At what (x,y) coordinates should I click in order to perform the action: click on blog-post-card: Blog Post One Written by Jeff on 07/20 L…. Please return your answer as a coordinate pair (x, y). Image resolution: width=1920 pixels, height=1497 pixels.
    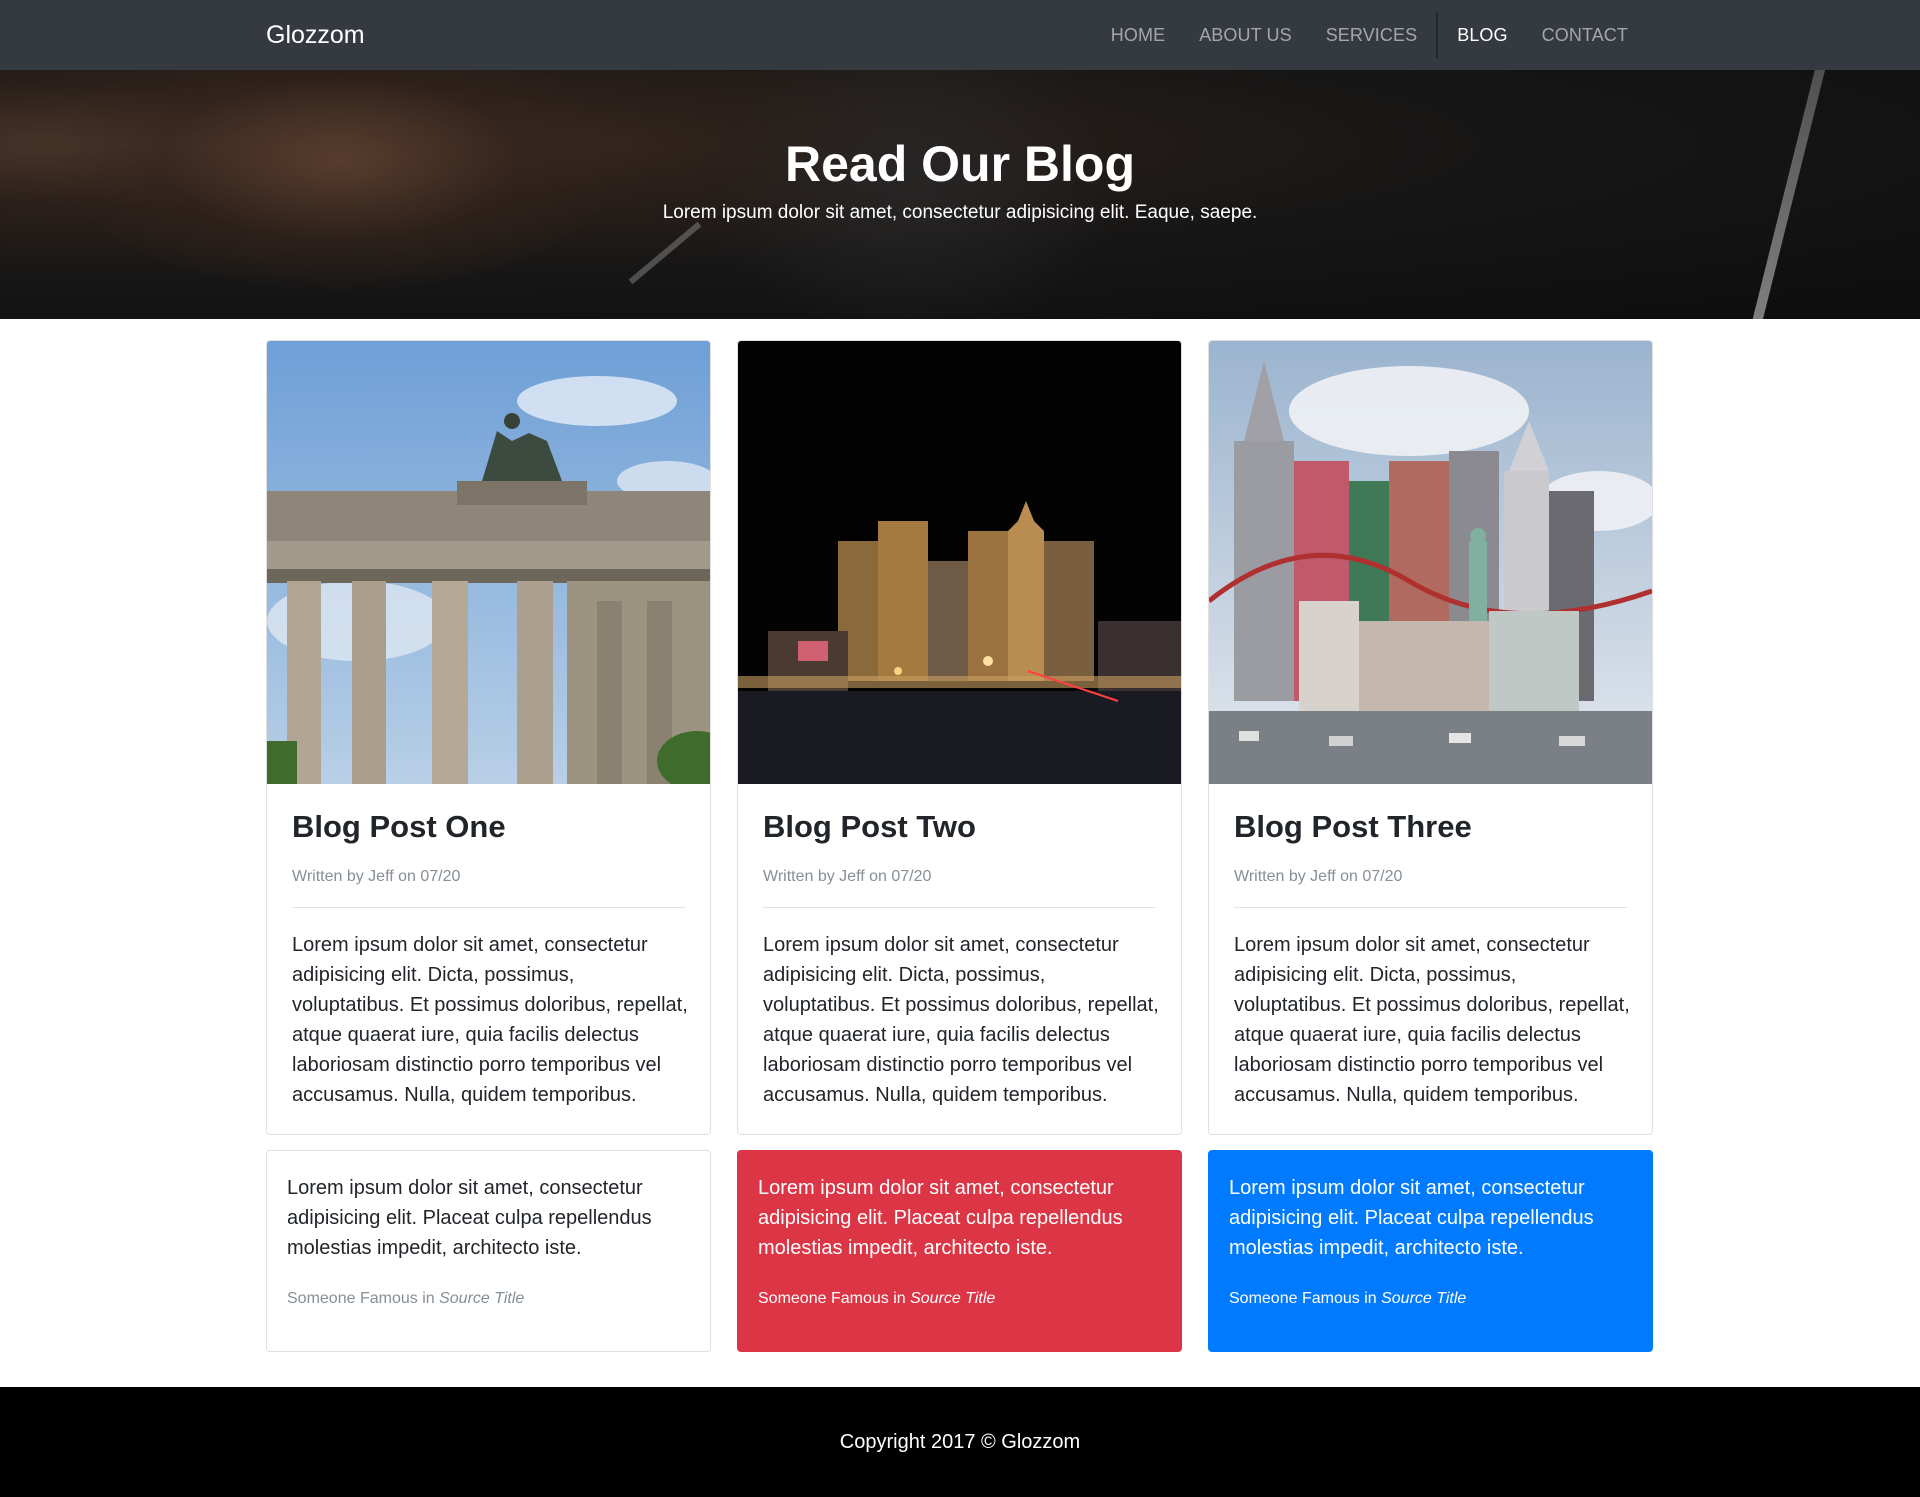
    Looking at the image, I should click on (488, 737).